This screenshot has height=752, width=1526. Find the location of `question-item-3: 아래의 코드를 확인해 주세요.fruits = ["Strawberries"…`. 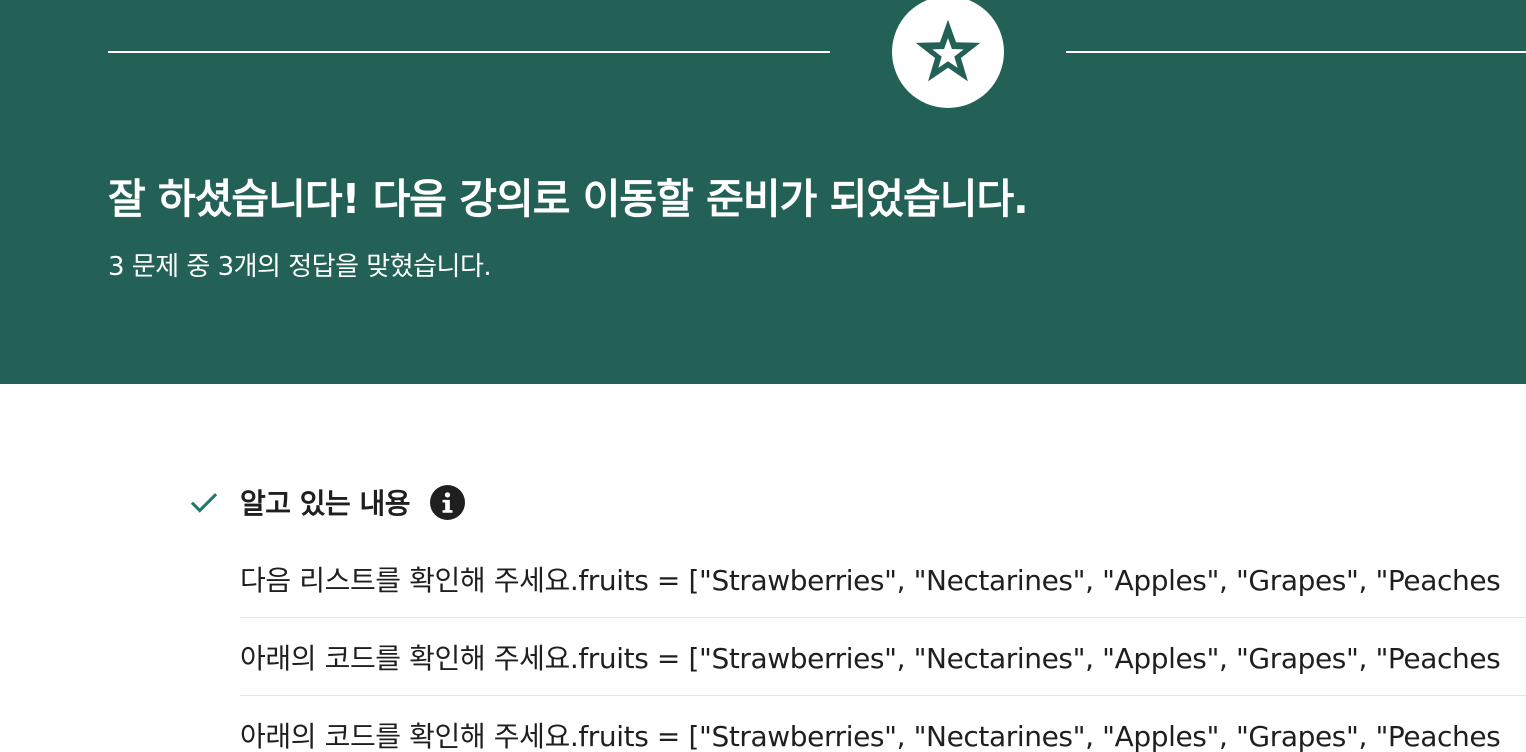

question-item-3: 아래의 코드를 확인해 주세요.fruits = ["Strawberries"… is located at coordinates (883, 724).